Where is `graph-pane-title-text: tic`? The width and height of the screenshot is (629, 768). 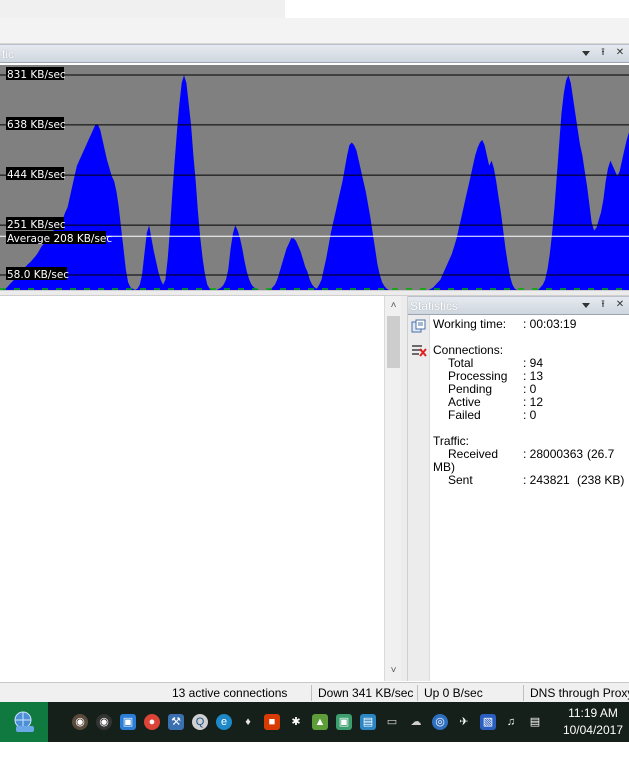 graph-pane-title-text: tic is located at coordinates (8, 54).